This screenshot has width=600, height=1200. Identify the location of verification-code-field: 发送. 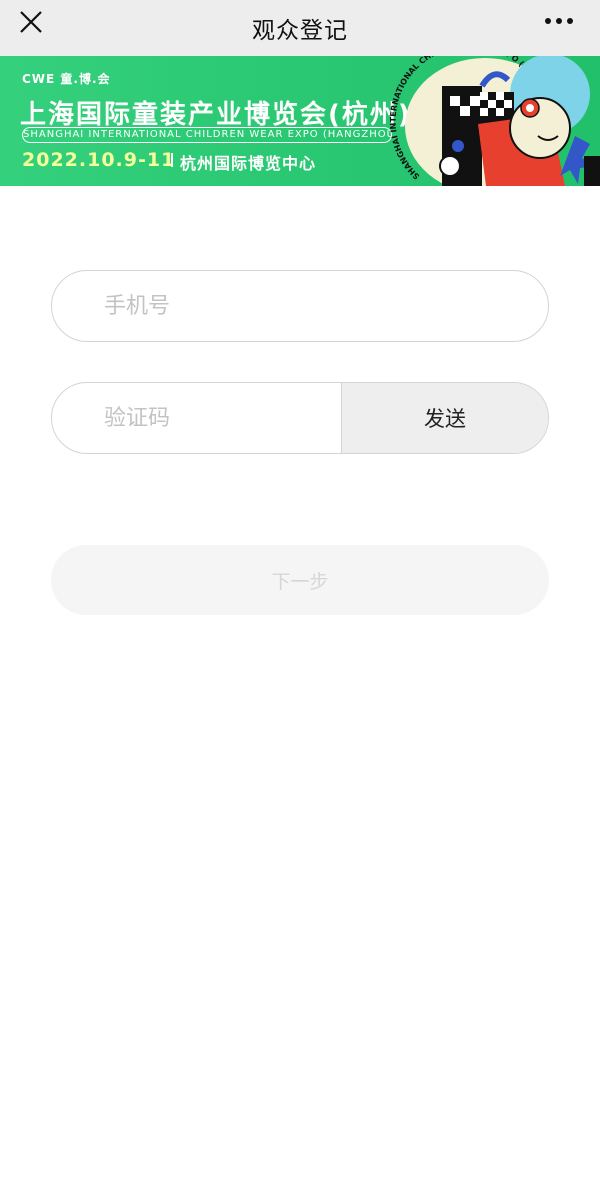
(300, 418).